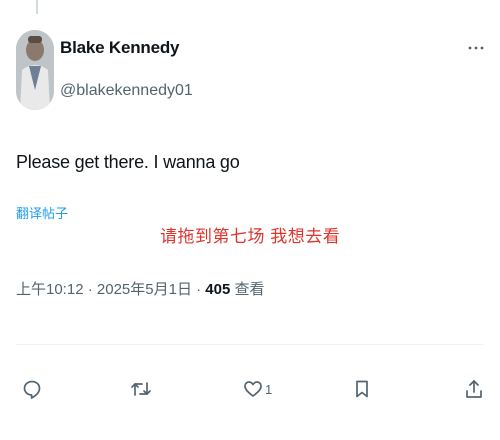 The image size is (500, 440). What do you see at coordinates (37, 7) in the screenshot?
I see `thread-connector-line` at bounding box center [37, 7].